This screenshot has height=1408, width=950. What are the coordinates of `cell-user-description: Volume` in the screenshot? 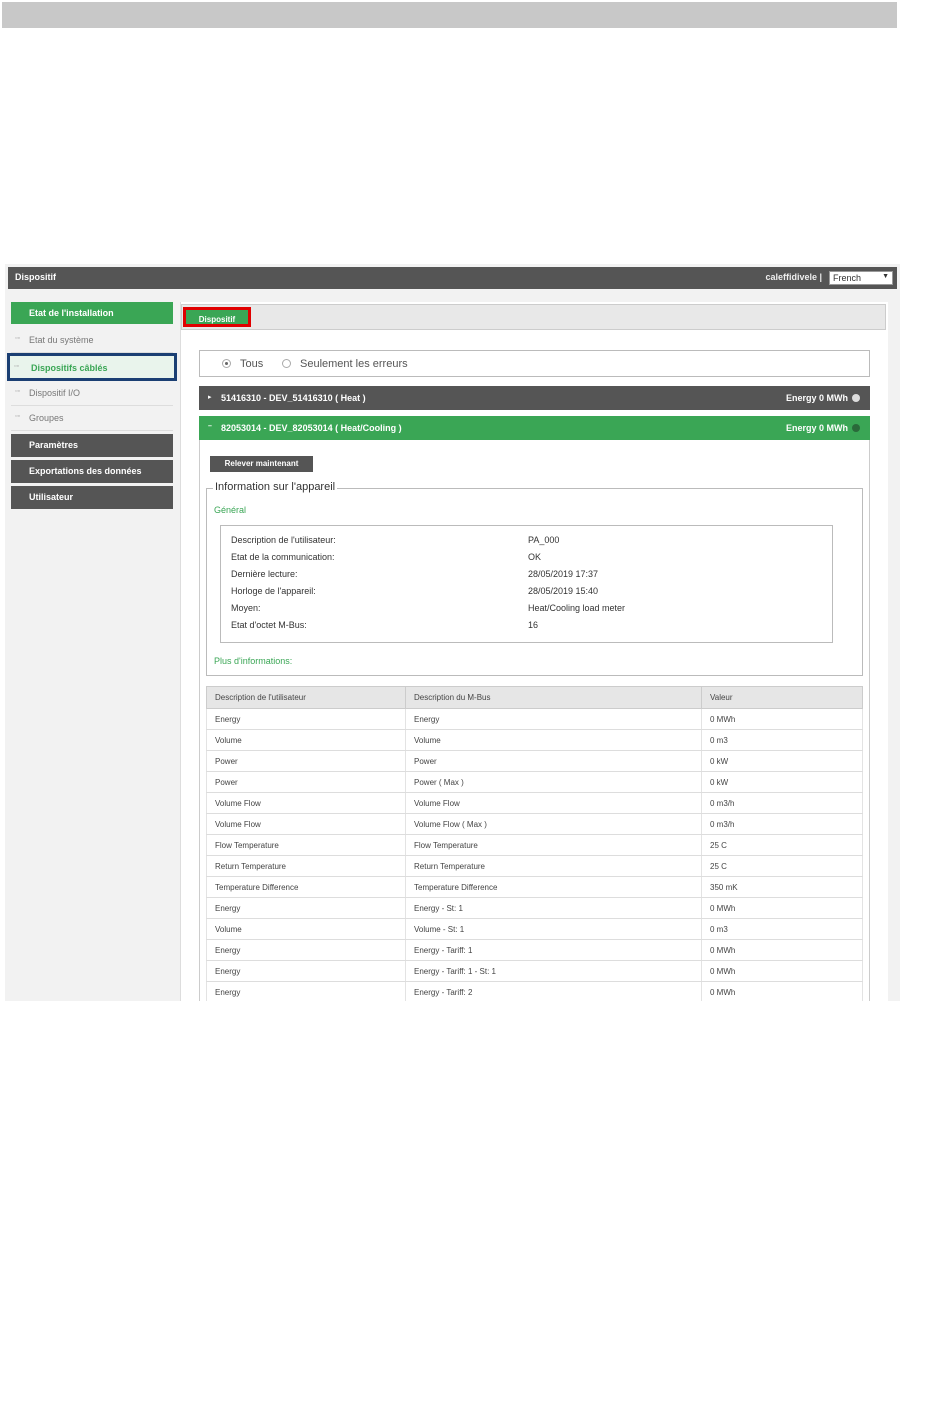 It's located at (306, 929).